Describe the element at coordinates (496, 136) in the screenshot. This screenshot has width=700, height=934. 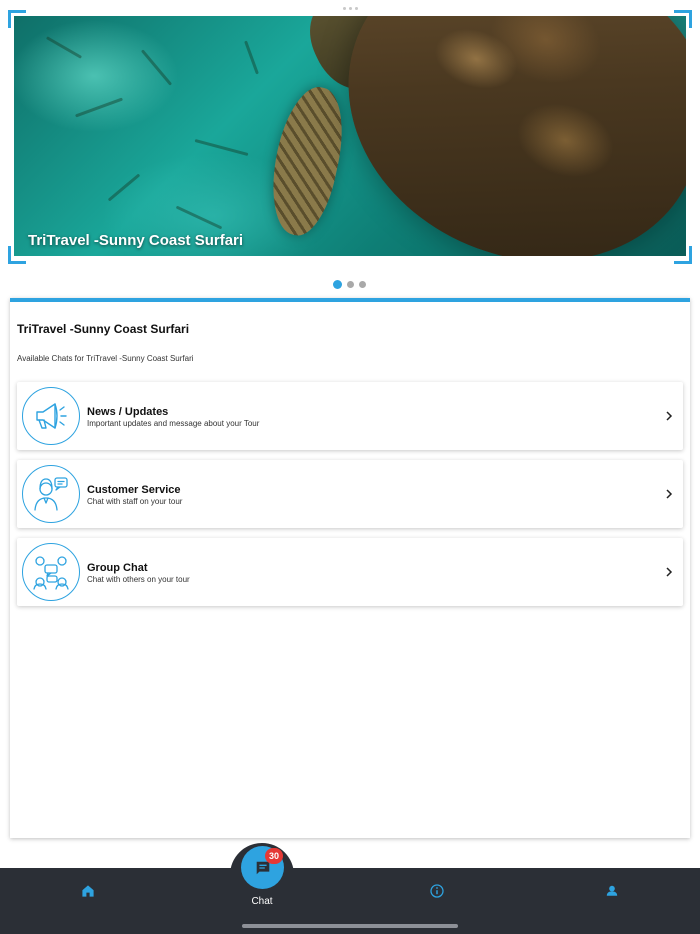
I see `turtle-shell` at that location.